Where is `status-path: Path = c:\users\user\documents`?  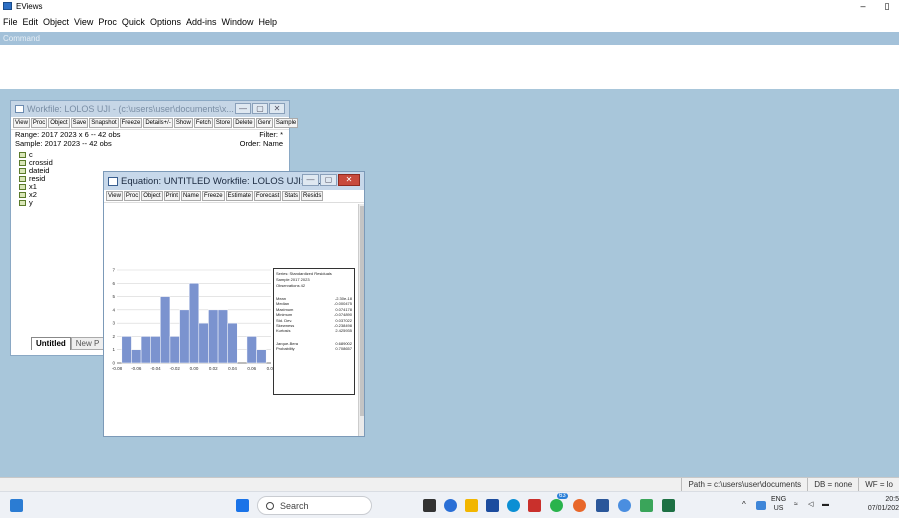
status-path: Path = c:\users\user\documents is located at coordinates (744, 484).